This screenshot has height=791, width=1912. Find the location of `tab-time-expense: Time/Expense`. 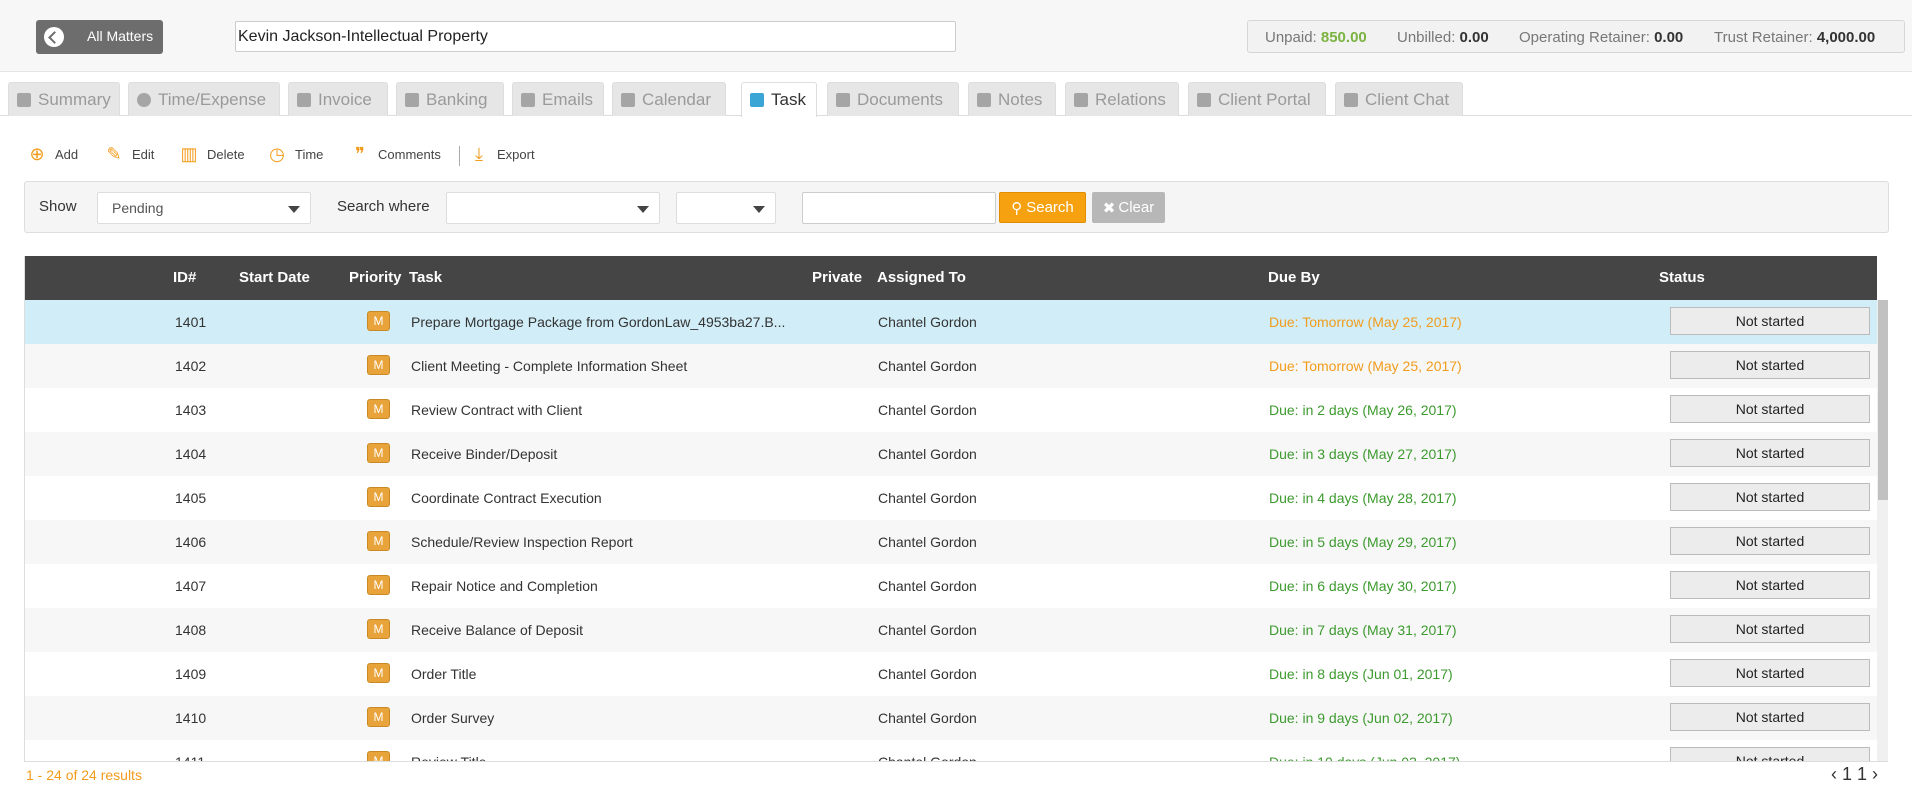

tab-time-expense: Time/Expense is located at coordinates (204, 99).